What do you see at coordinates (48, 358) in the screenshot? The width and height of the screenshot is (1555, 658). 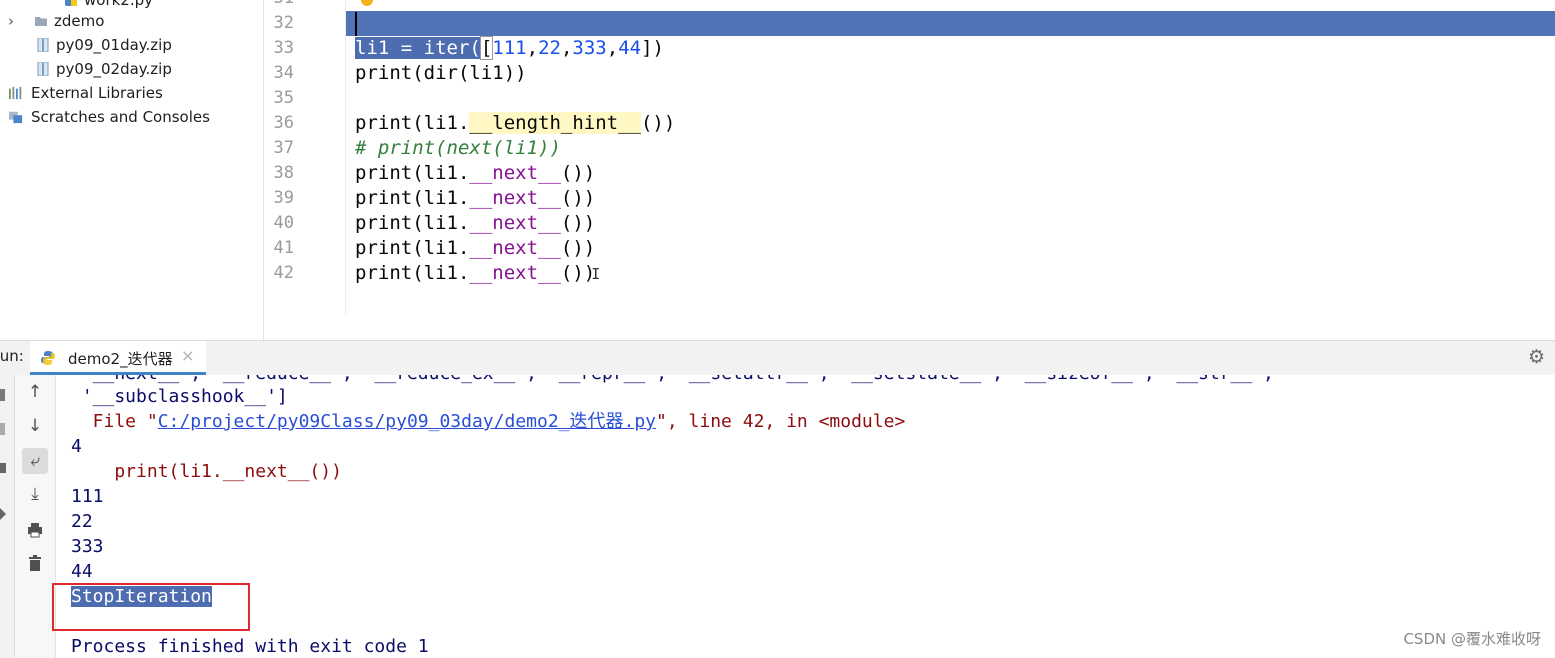 I see `python-icon` at bounding box center [48, 358].